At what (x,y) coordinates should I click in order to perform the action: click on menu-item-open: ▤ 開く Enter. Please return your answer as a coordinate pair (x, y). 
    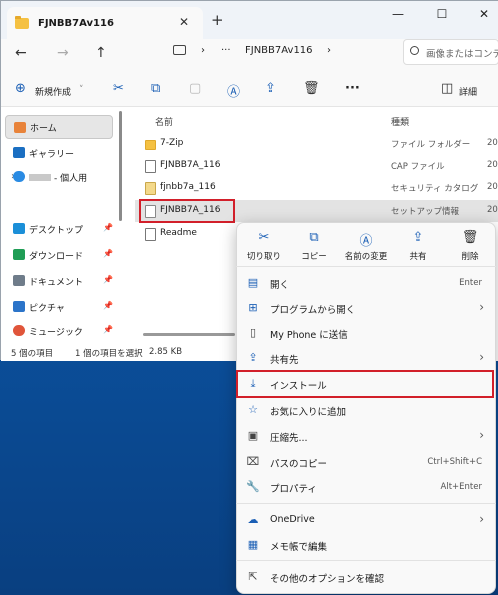
    Looking at the image, I should click on (366, 283).